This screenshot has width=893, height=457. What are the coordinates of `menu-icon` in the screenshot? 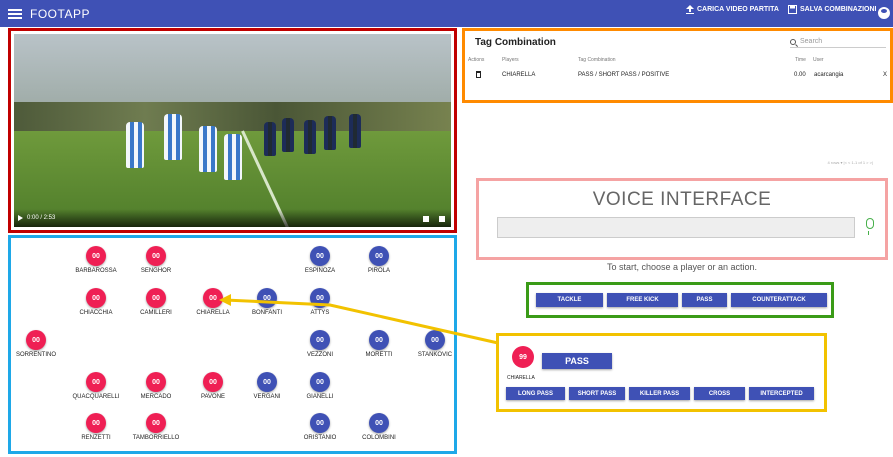 It's located at (15, 13).